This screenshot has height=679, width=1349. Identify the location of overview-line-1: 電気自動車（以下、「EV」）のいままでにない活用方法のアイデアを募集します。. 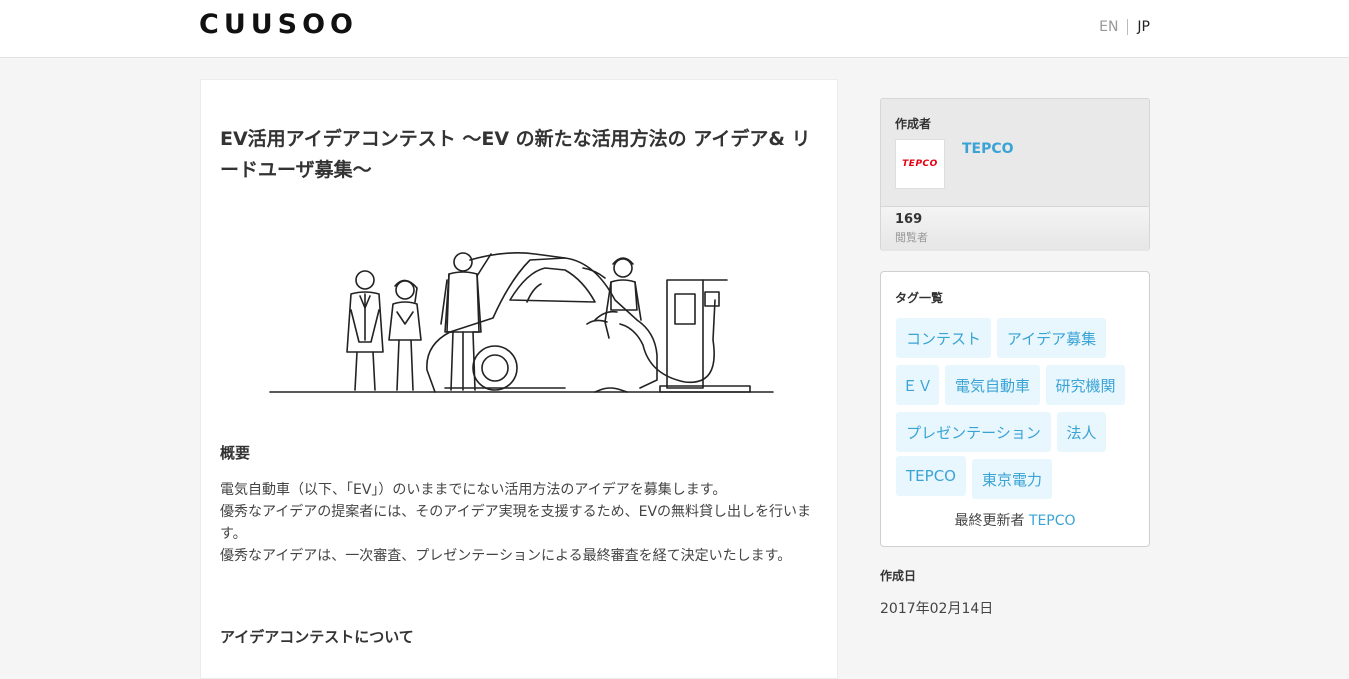
(473, 490).